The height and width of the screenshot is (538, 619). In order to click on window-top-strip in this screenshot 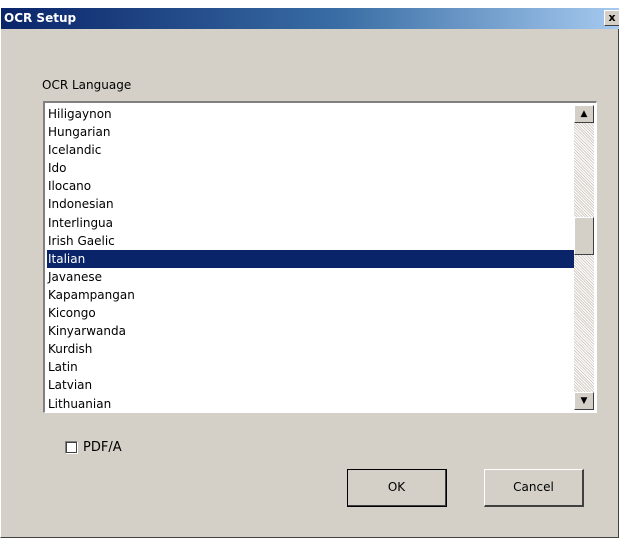, I will do `click(310, 4)`.